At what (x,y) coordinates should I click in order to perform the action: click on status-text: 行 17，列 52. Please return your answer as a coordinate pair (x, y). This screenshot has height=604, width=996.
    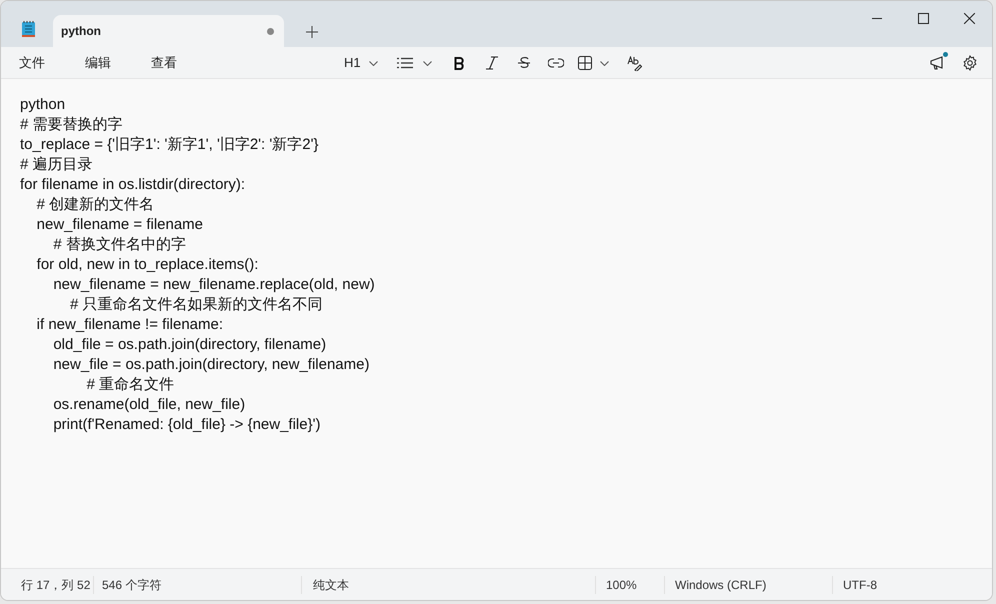
    Looking at the image, I should click on (55, 585).